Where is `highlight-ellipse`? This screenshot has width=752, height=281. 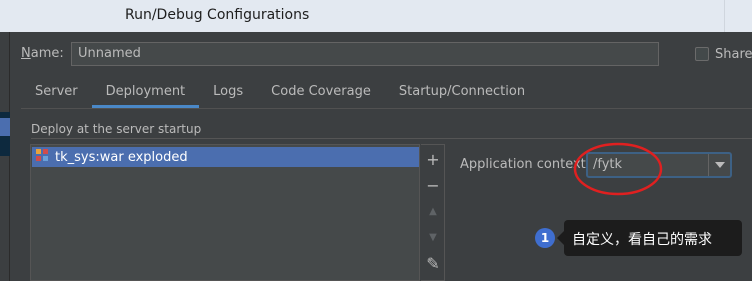 highlight-ellipse is located at coordinates (618, 169).